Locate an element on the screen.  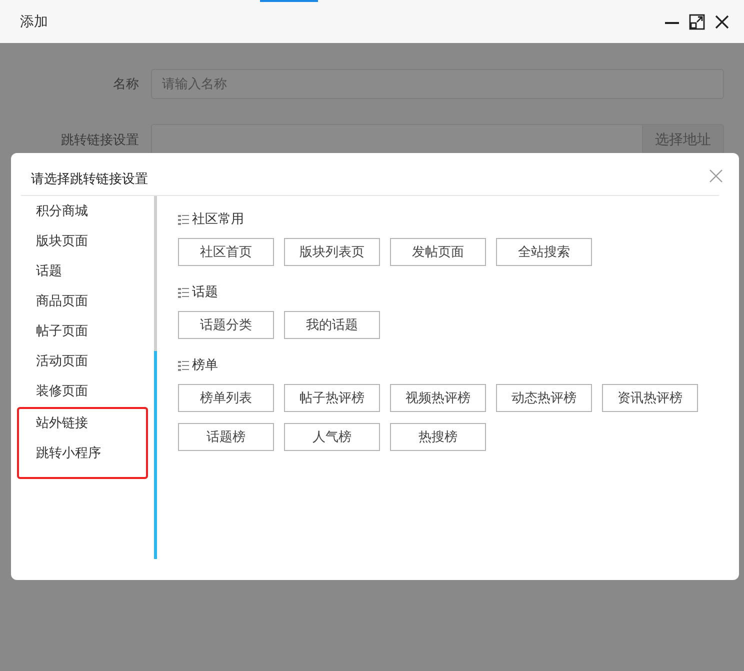
sidebar-item: 帖子页面 is located at coordinates (84, 332).